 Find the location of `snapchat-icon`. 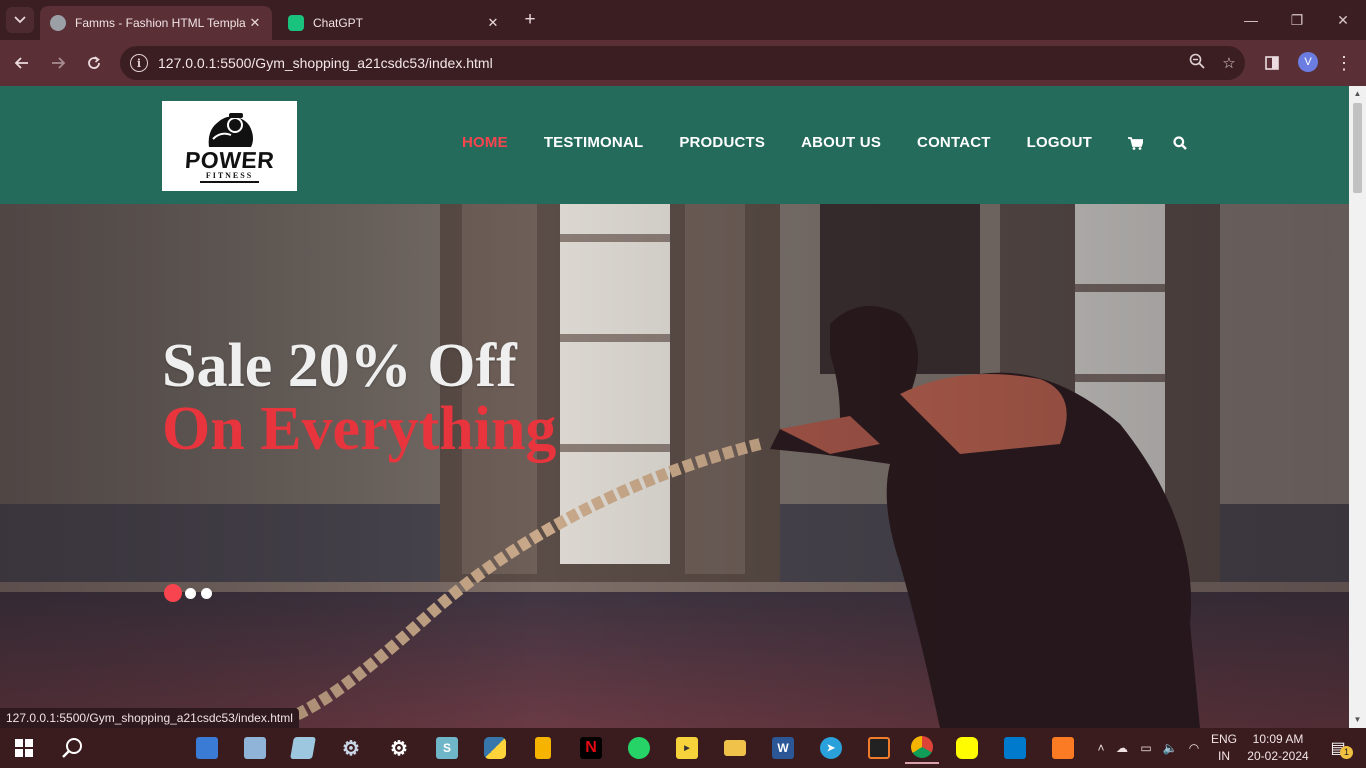

snapchat-icon is located at coordinates (967, 748).